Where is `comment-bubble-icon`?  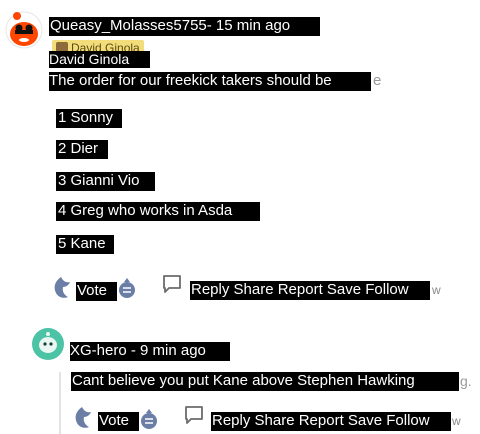 comment-bubble-icon is located at coordinates (172, 284).